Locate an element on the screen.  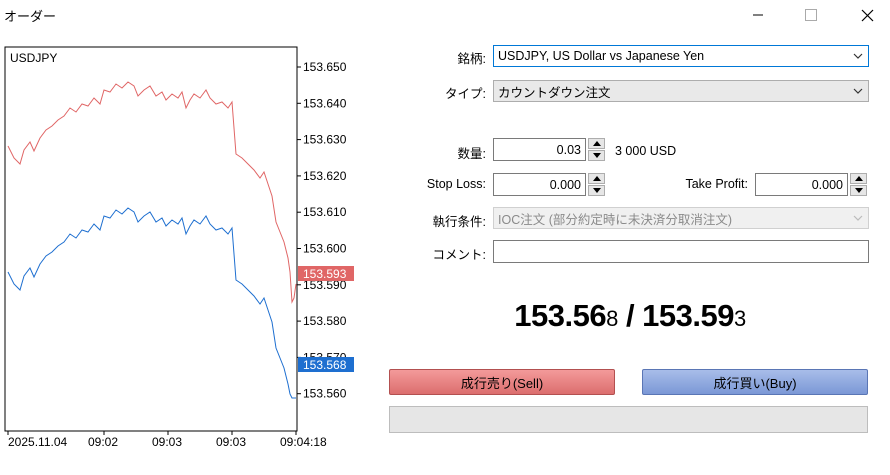
stop-loss-stepper is located at coordinates (596, 184).